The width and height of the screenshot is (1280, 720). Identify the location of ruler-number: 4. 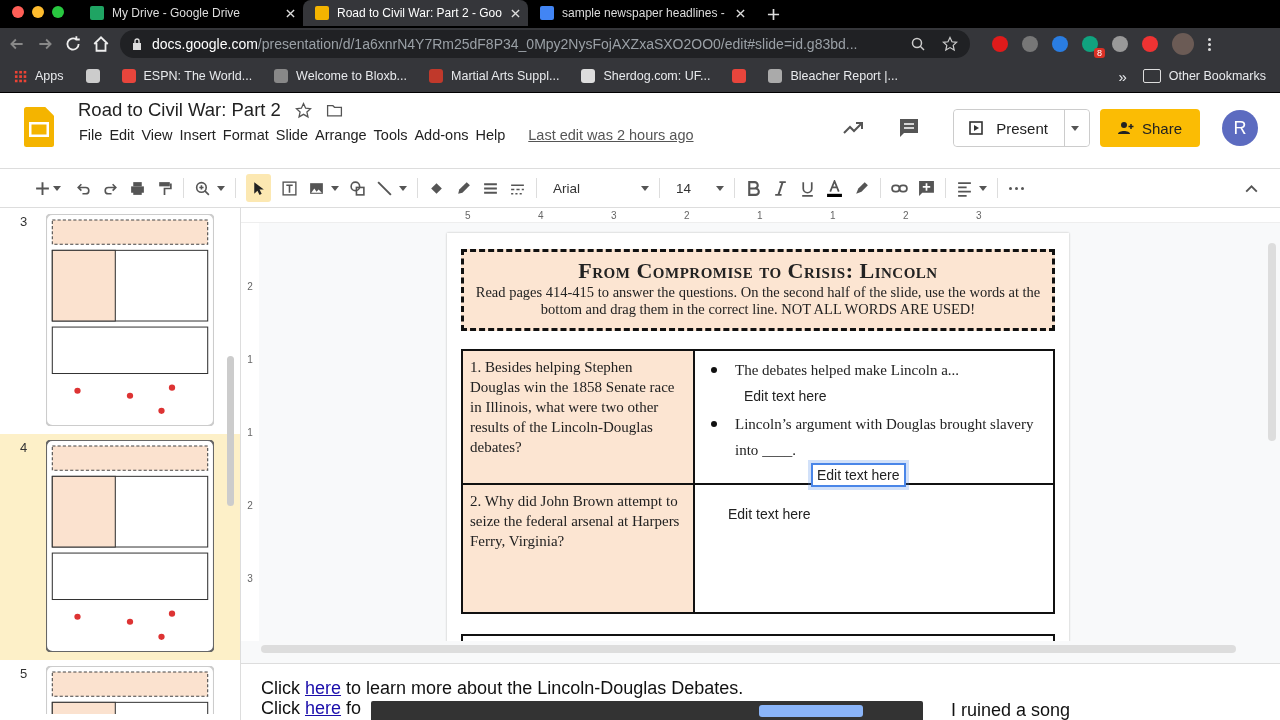
(541, 215).